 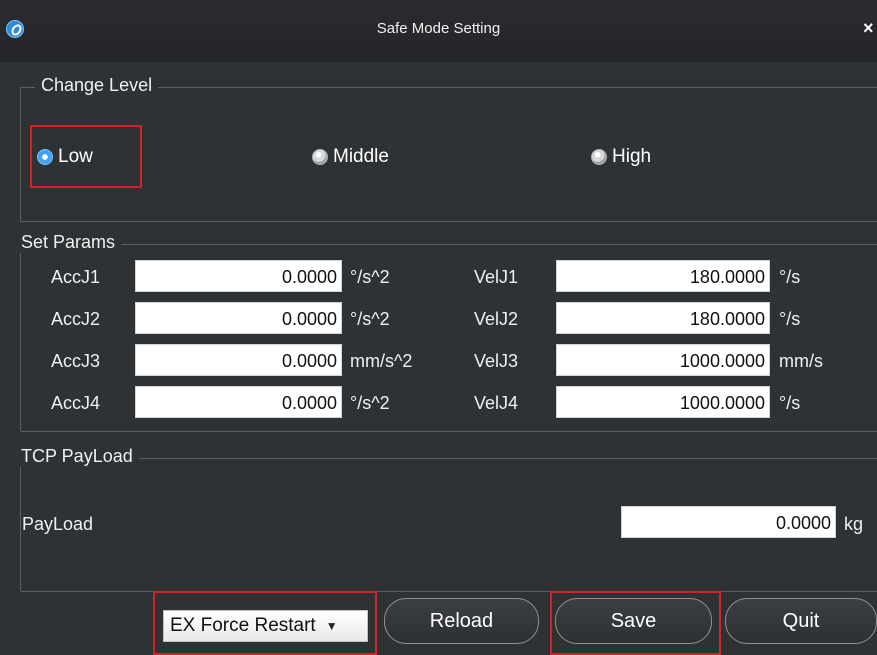 What do you see at coordinates (238, 402) in the screenshot?
I see `accj4-input: 0.0000` at bounding box center [238, 402].